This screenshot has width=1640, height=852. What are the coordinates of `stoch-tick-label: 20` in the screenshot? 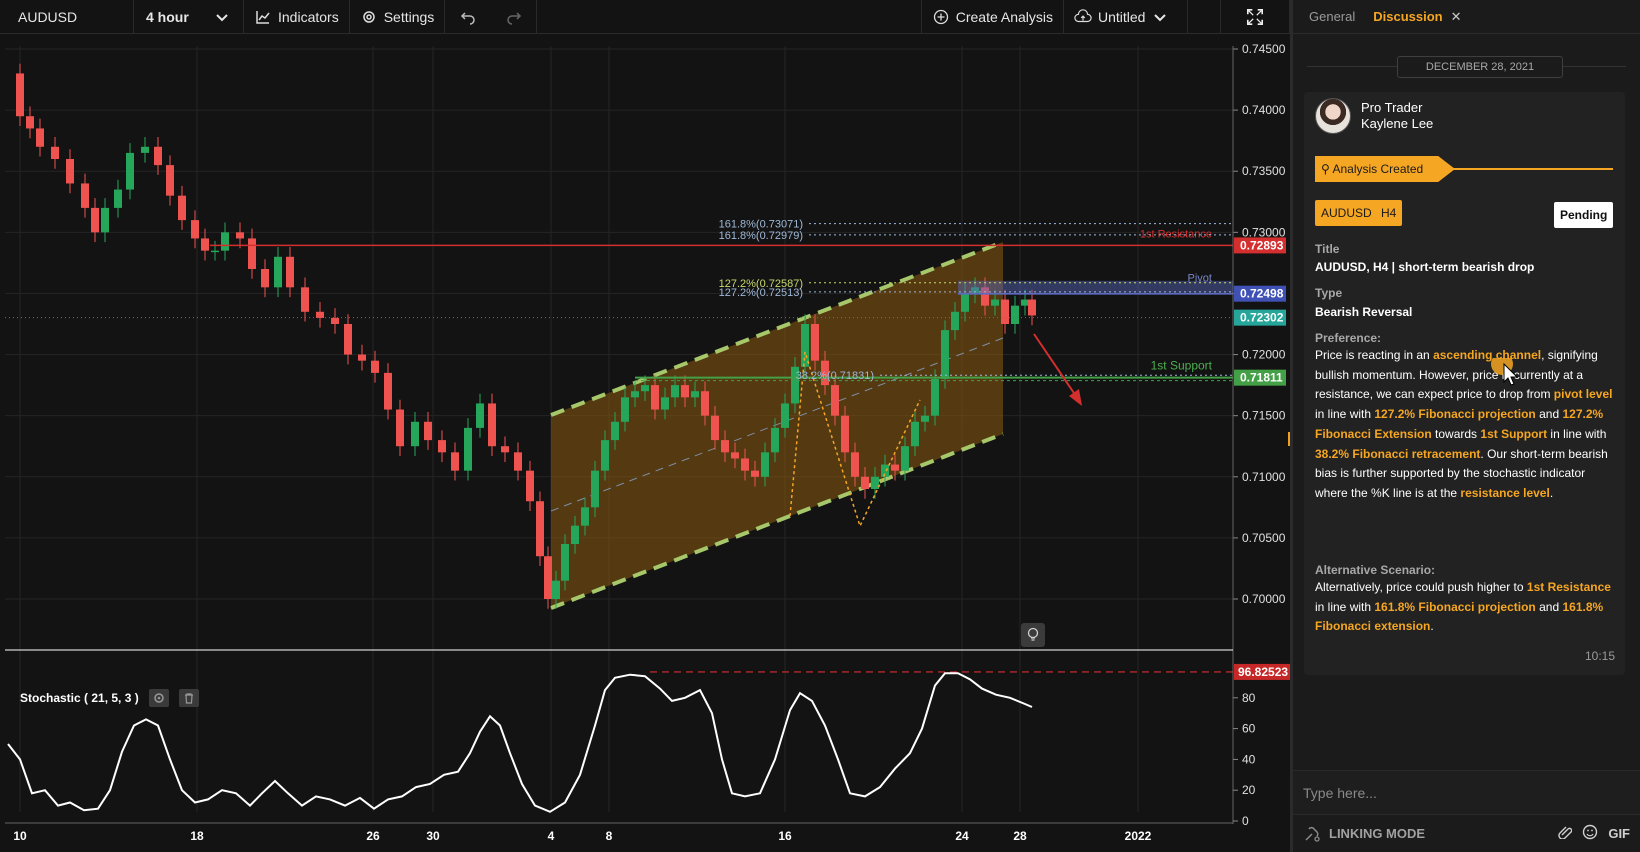 It's located at (1249, 790).